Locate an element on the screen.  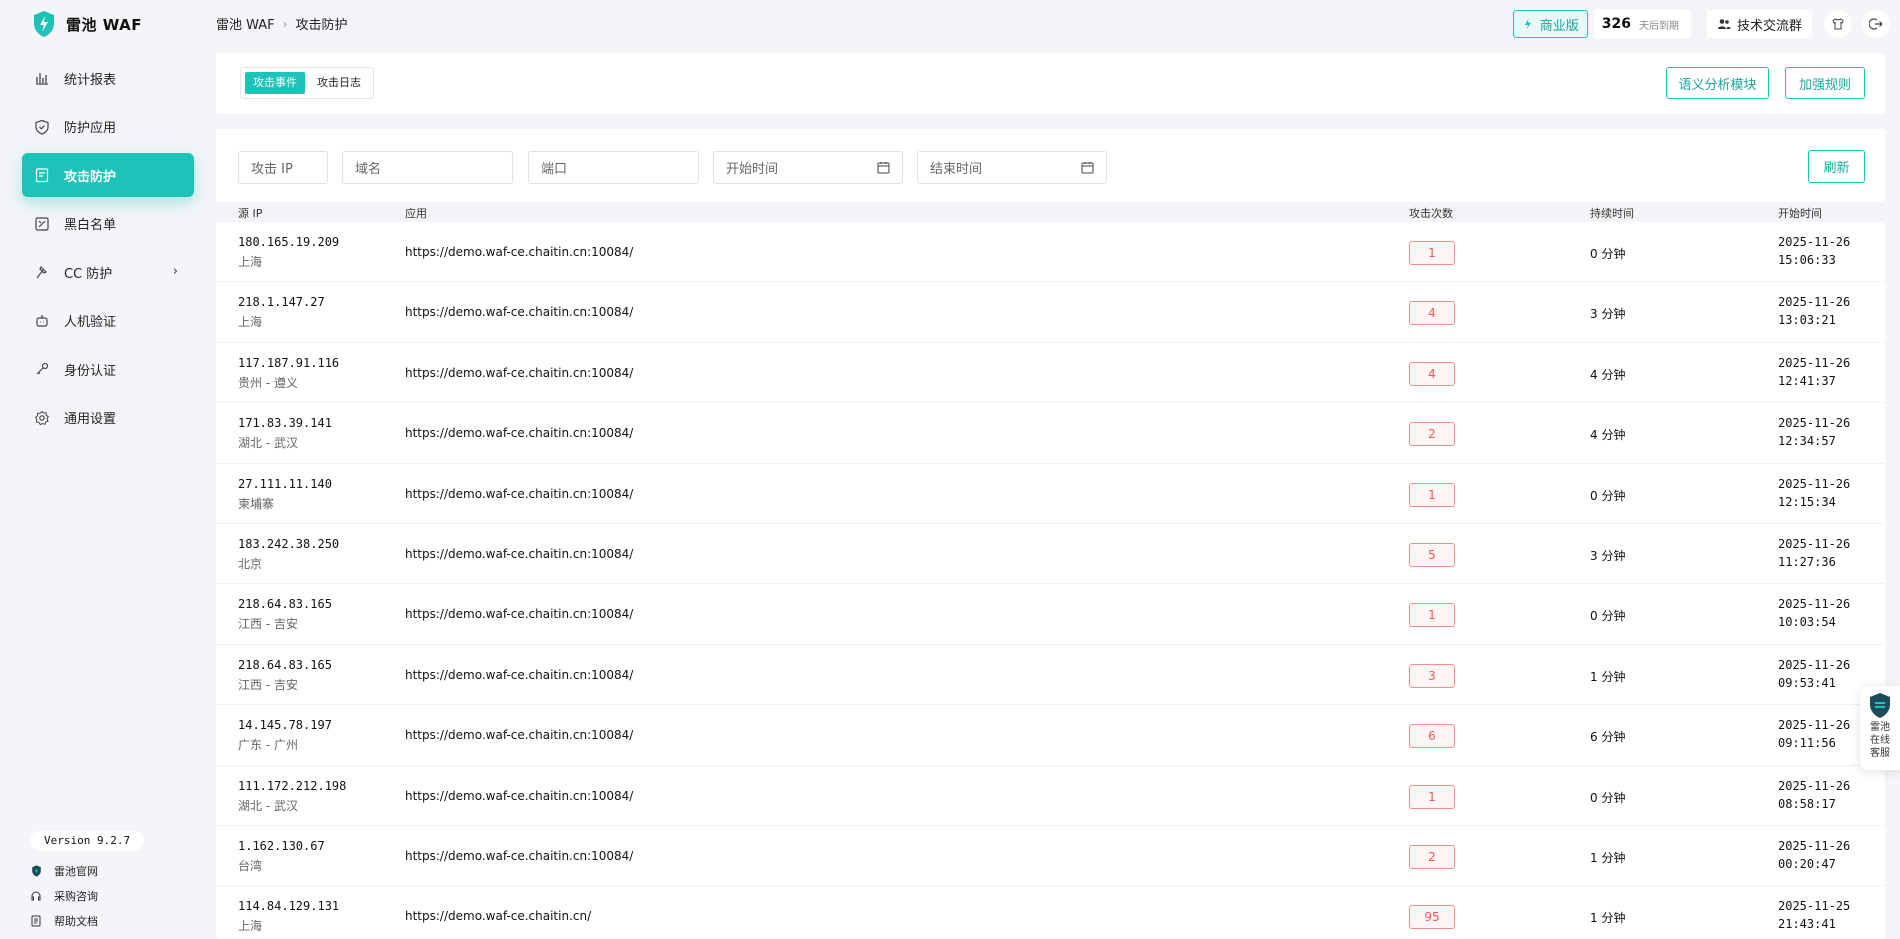
edition-label: 商业版 is located at coordinates (1559, 26).